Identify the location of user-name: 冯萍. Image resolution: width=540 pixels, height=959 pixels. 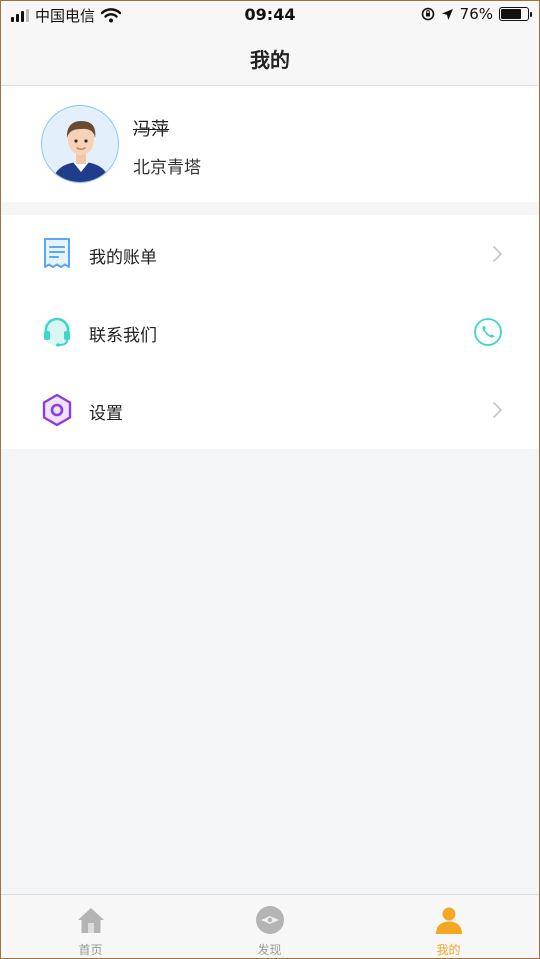
(151, 129).